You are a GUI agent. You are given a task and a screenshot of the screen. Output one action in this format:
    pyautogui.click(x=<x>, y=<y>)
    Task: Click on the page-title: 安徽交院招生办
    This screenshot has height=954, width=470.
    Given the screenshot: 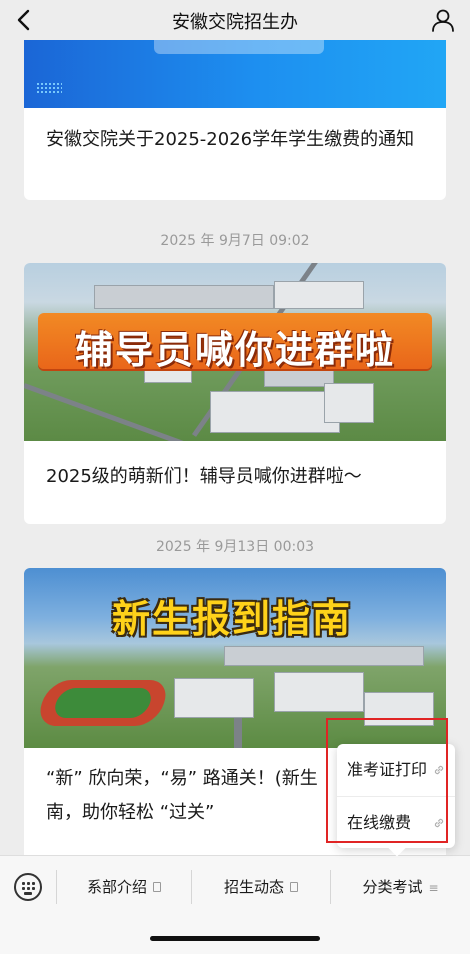 What is the action you would take?
    pyautogui.click(x=235, y=22)
    